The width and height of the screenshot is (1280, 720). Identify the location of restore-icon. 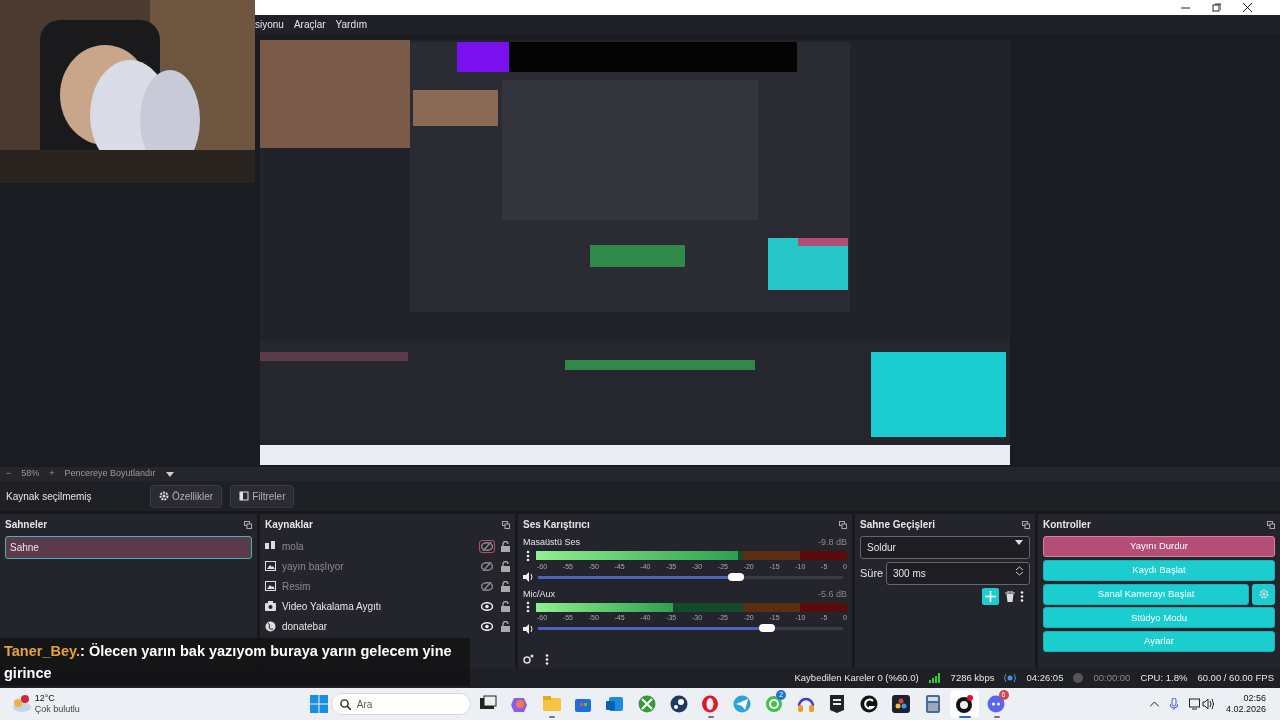
(1216, 7).